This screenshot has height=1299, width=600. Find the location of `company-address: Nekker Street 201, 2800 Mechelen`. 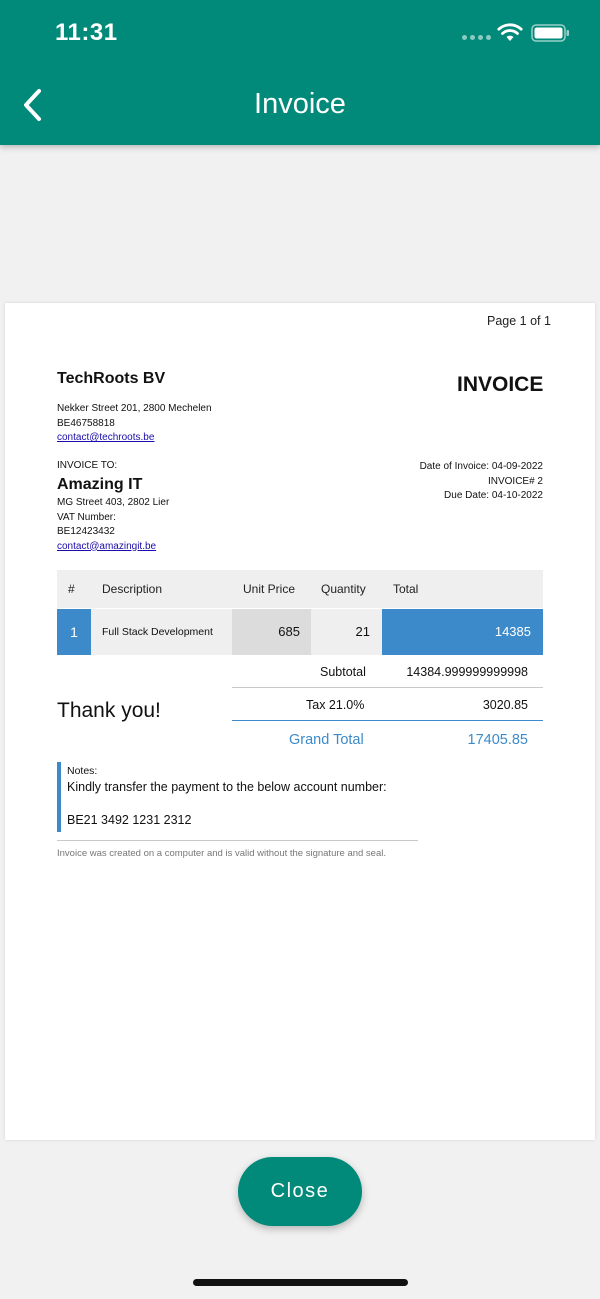

company-address: Nekker Street 201, 2800 Mechelen is located at coordinates (134, 408).